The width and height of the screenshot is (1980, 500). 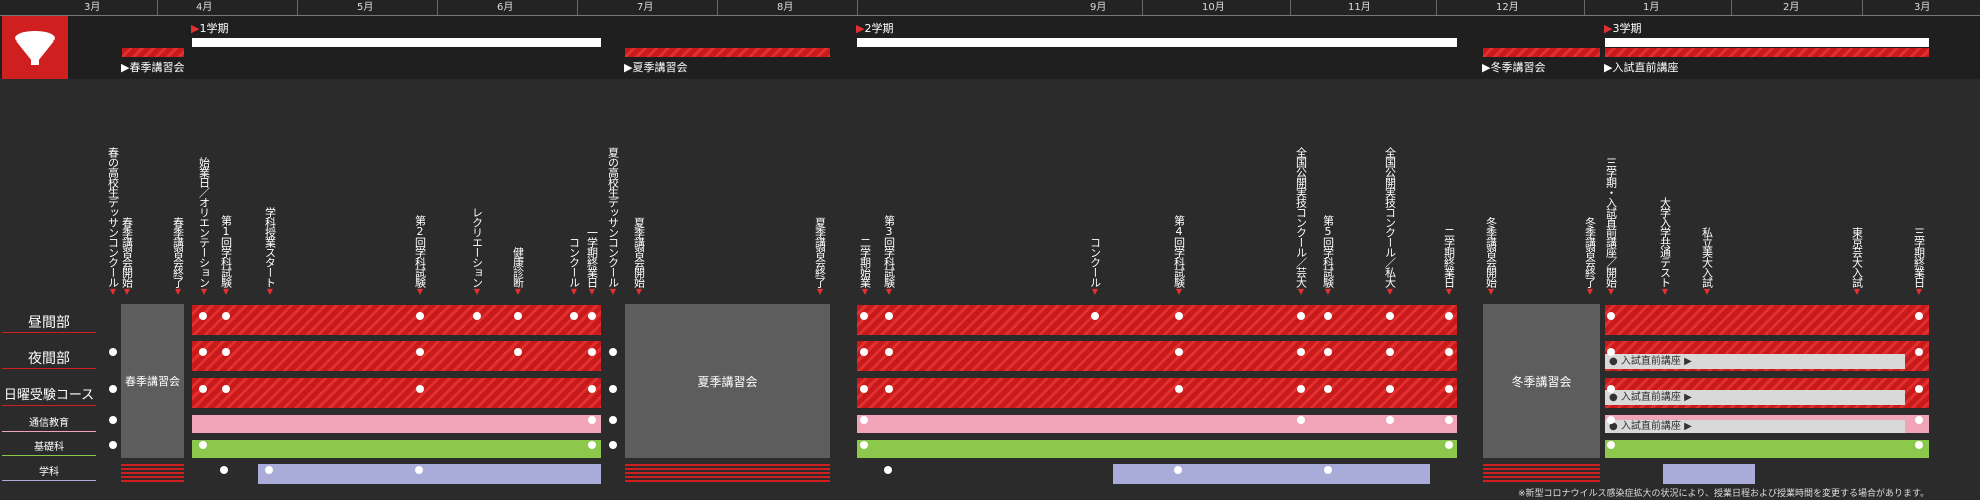 What do you see at coordinates (645, 7) in the screenshot?
I see `month-label: 7月` at bounding box center [645, 7].